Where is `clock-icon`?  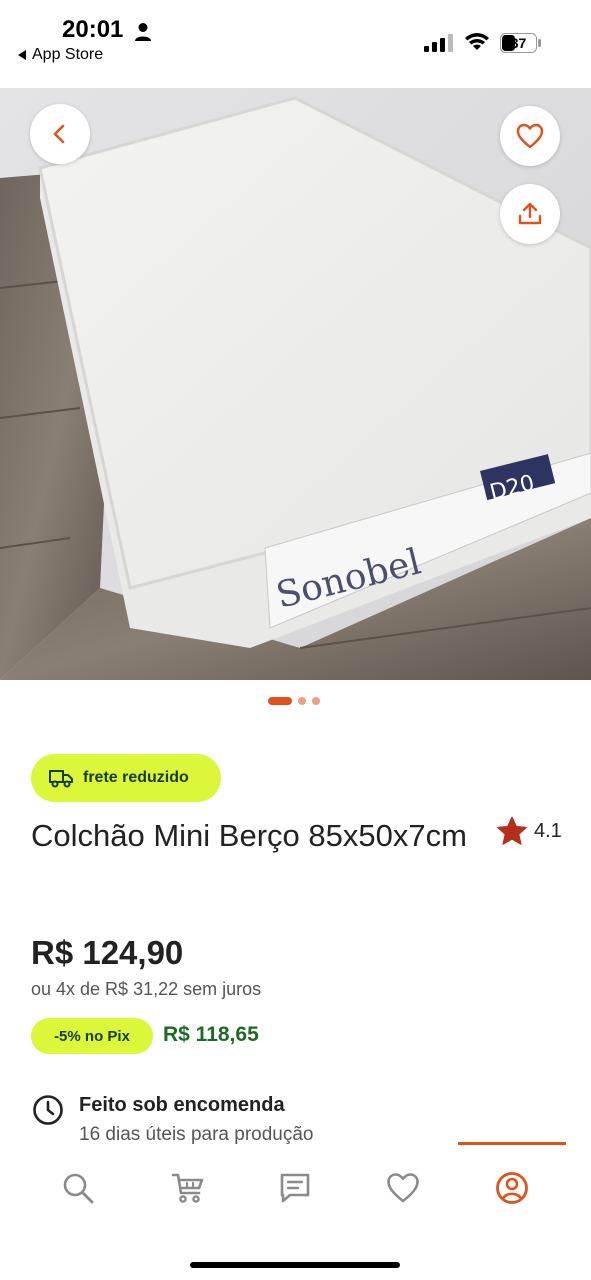
clock-icon is located at coordinates (48, 1110).